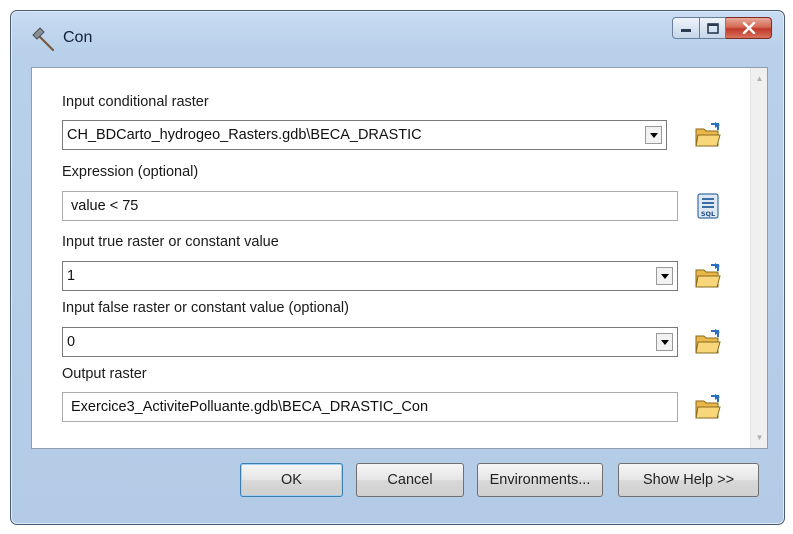 This screenshot has height=534, width=793. Describe the element at coordinates (71, 276) in the screenshot. I see `input-true-value: 1` at that location.